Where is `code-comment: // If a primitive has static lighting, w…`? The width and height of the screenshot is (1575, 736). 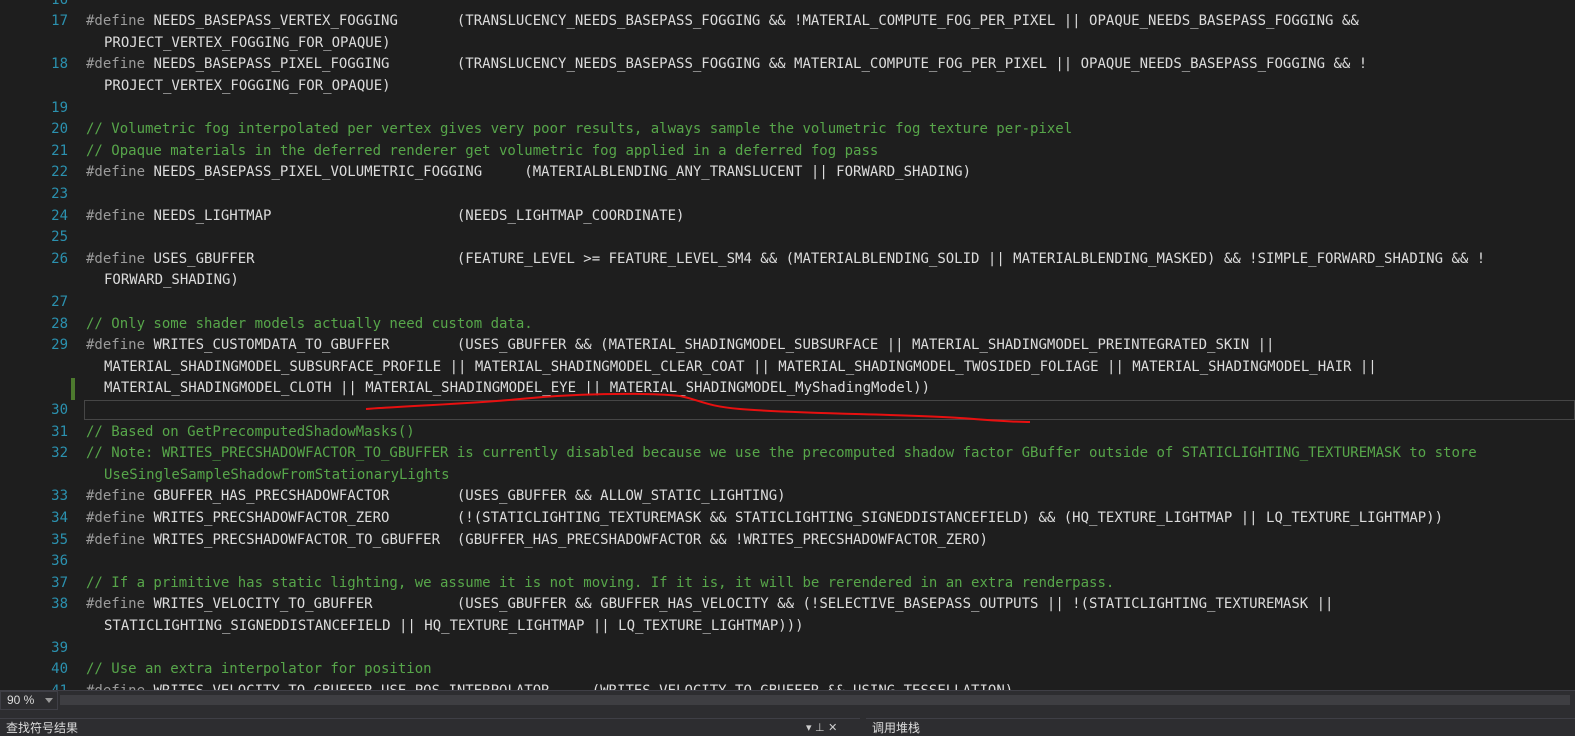
code-comment: // If a primitive has static lighting, w… is located at coordinates (600, 582).